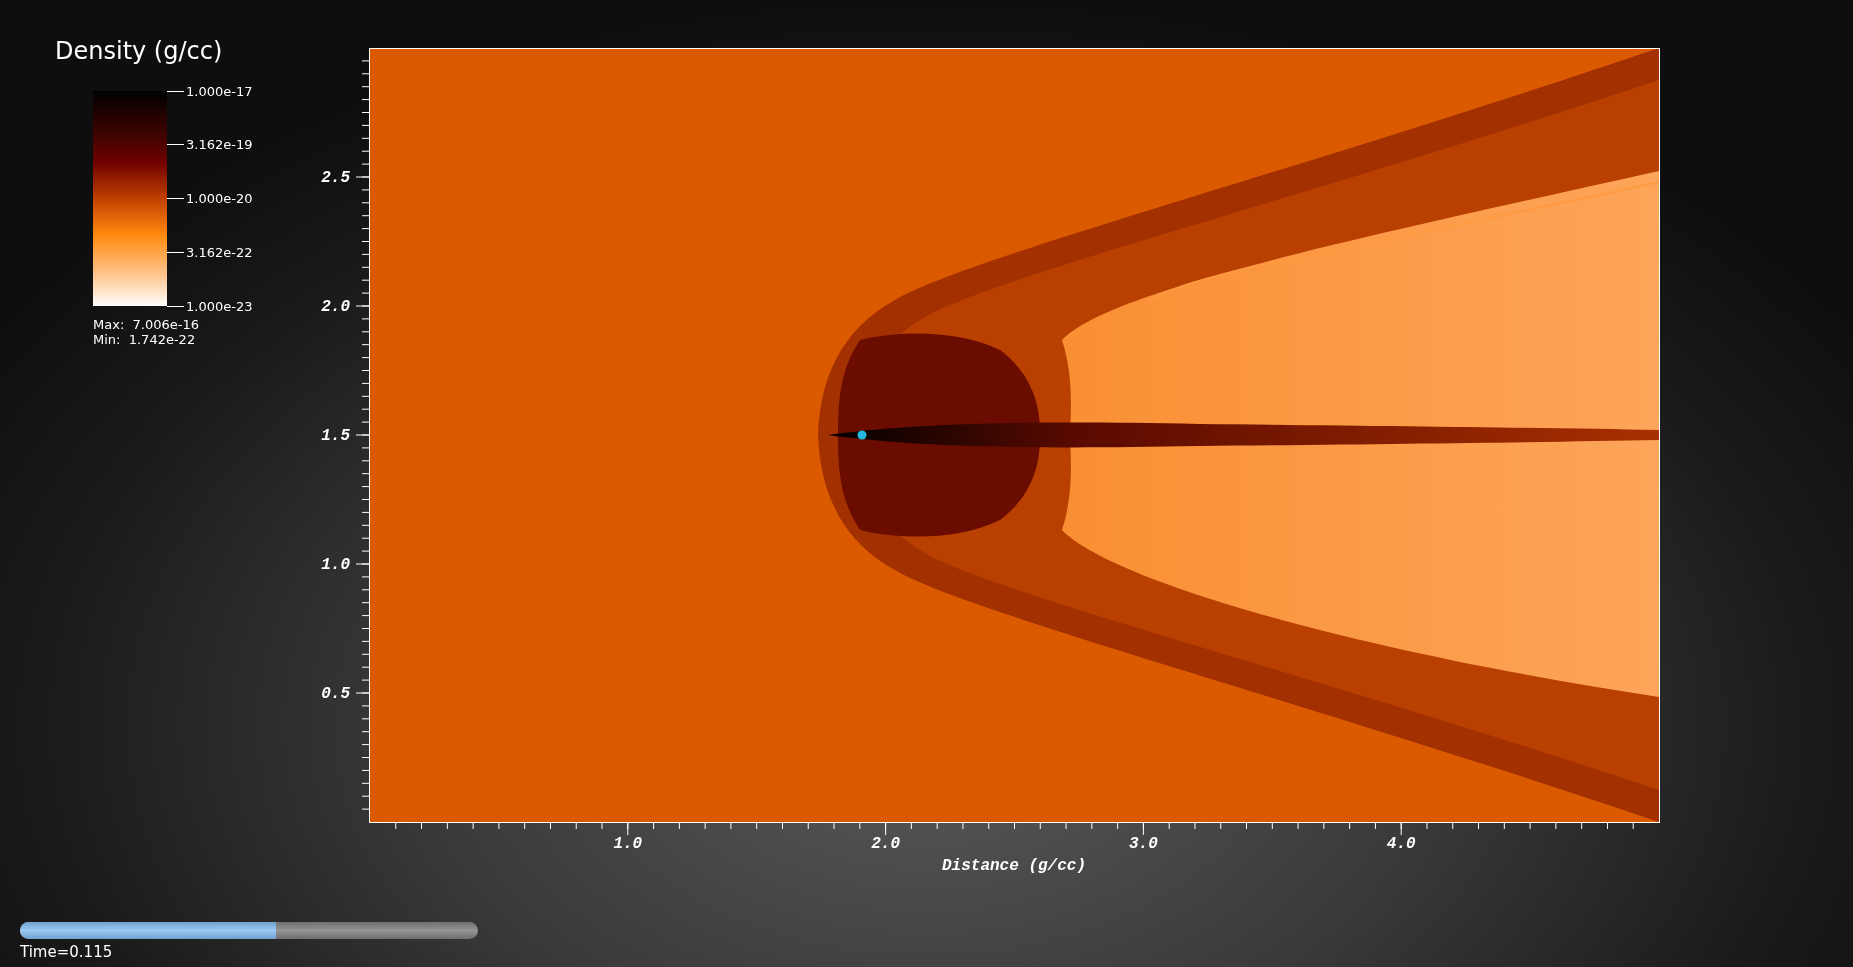 This screenshot has height=967, width=1853. I want to click on y-tick-label: 1.5, so click(335, 436).